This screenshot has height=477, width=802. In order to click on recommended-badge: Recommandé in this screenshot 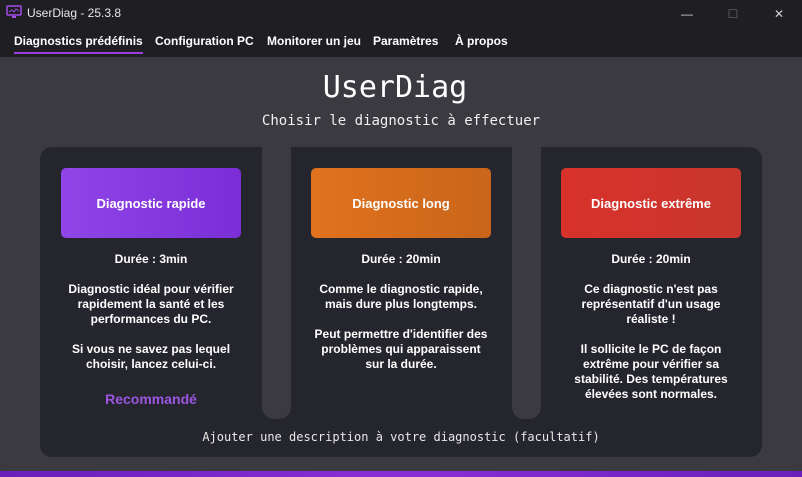, I will do `click(151, 399)`.